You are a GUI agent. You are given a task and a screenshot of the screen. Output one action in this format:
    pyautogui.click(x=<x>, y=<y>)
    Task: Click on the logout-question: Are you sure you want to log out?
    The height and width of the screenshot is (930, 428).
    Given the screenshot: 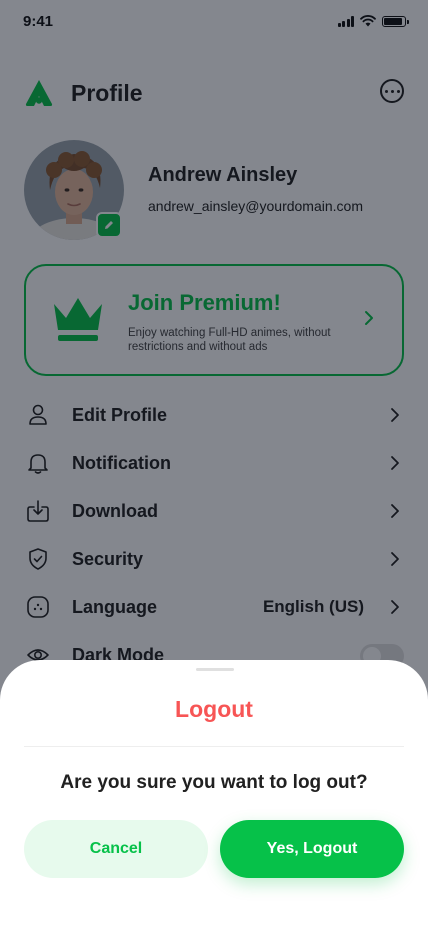 What is the action you would take?
    pyautogui.click(x=214, y=782)
    